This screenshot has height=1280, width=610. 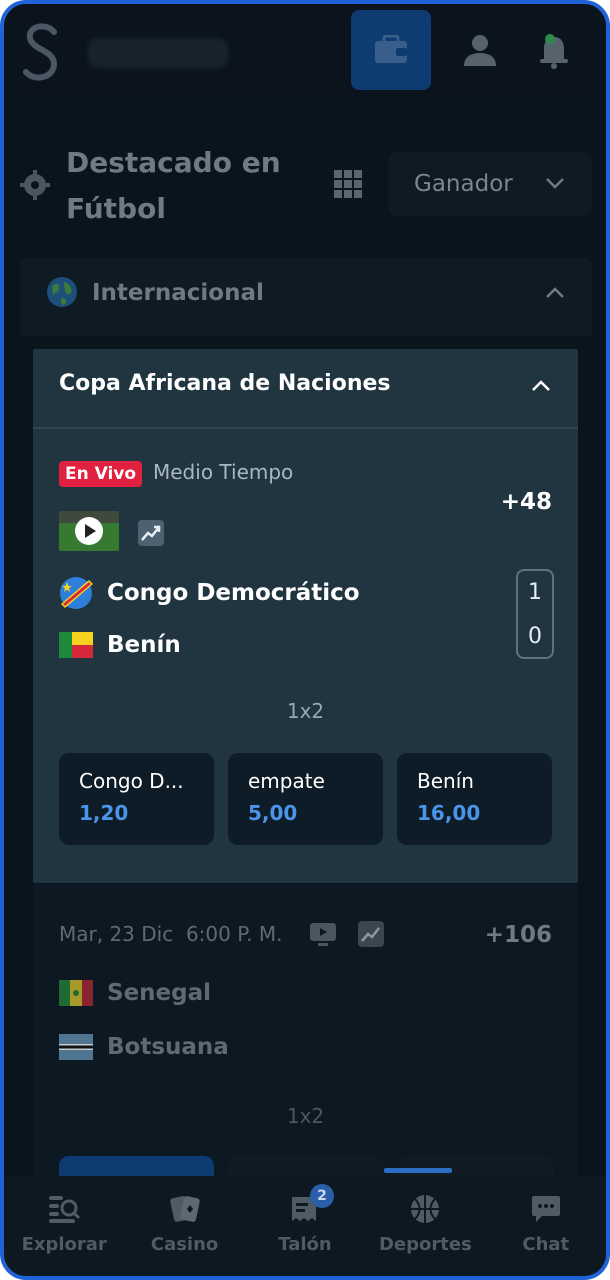 I want to click on scoreboard: 1 0, so click(x=535, y=614).